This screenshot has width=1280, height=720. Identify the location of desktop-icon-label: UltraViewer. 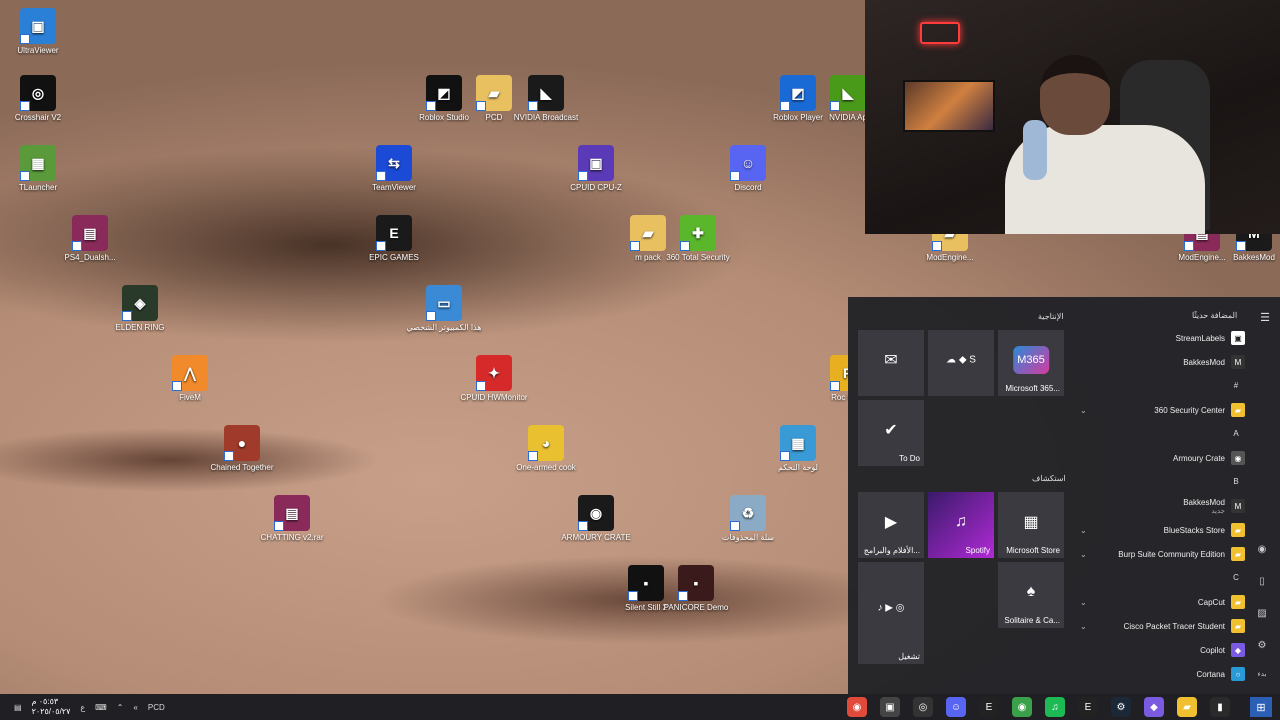
(38, 50).